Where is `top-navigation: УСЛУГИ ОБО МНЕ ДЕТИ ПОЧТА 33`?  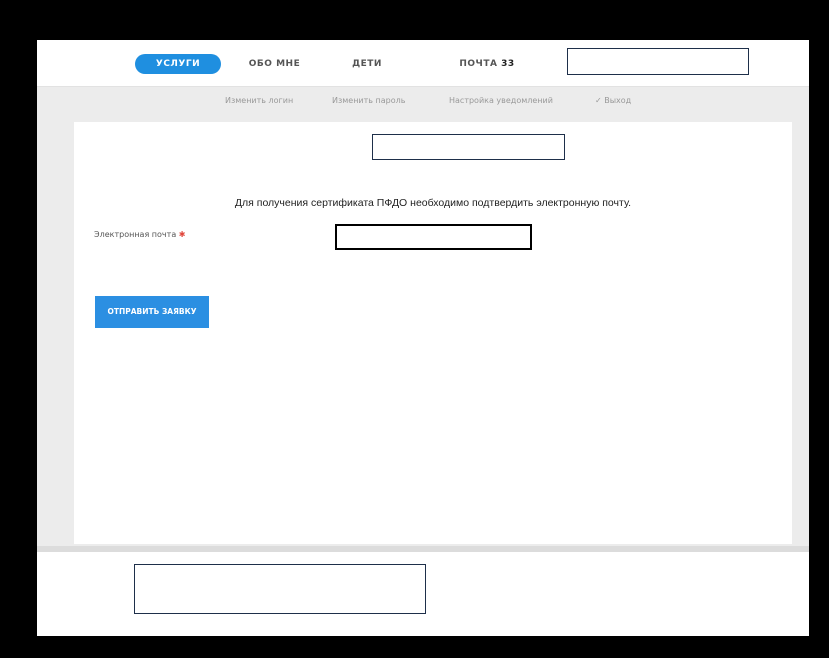 top-navigation: УСЛУГИ ОБО МНЕ ДЕТИ ПОЧТА 33 is located at coordinates (423, 63).